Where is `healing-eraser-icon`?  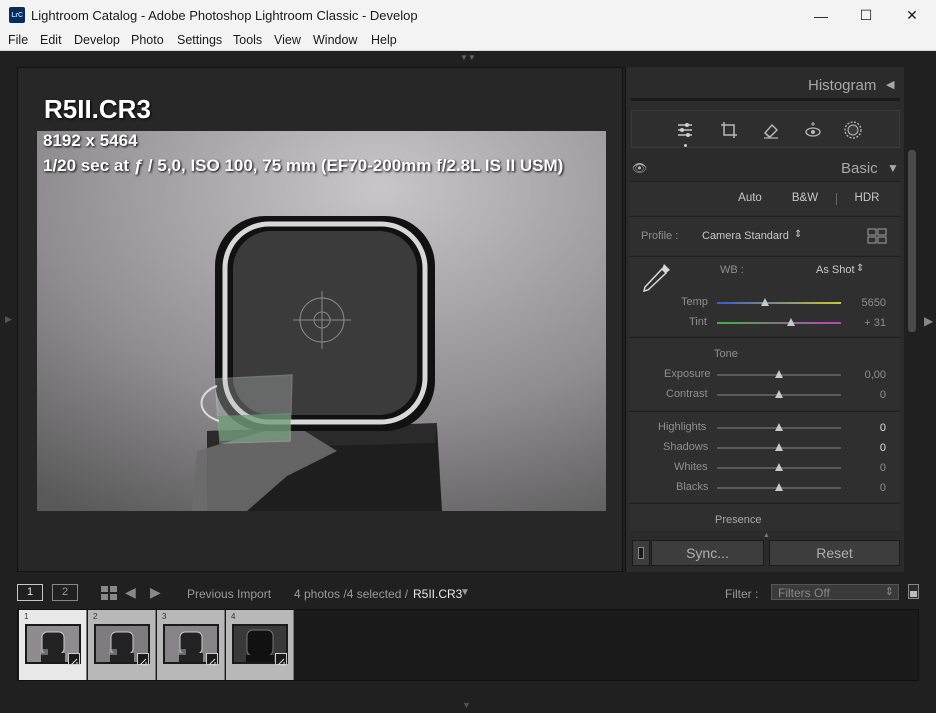 healing-eraser-icon is located at coordinates (771, 130).